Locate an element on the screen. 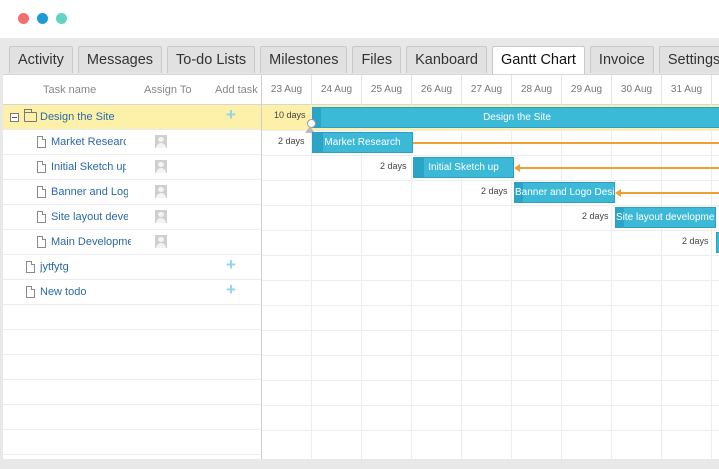 This screenshot has height=469, width=719. gantt-bar-design-the-site: Design the Site is located at coordinates (515, 117).